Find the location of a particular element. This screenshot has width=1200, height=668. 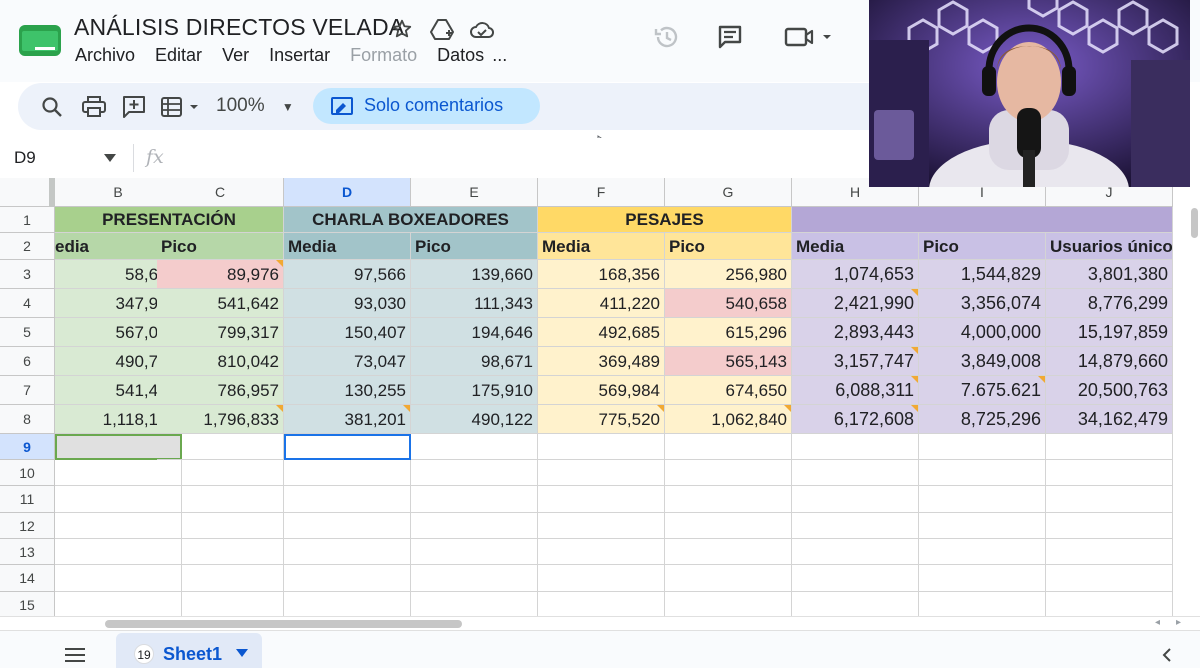

row-header-1: 1 is located at coordinates (27, 220).